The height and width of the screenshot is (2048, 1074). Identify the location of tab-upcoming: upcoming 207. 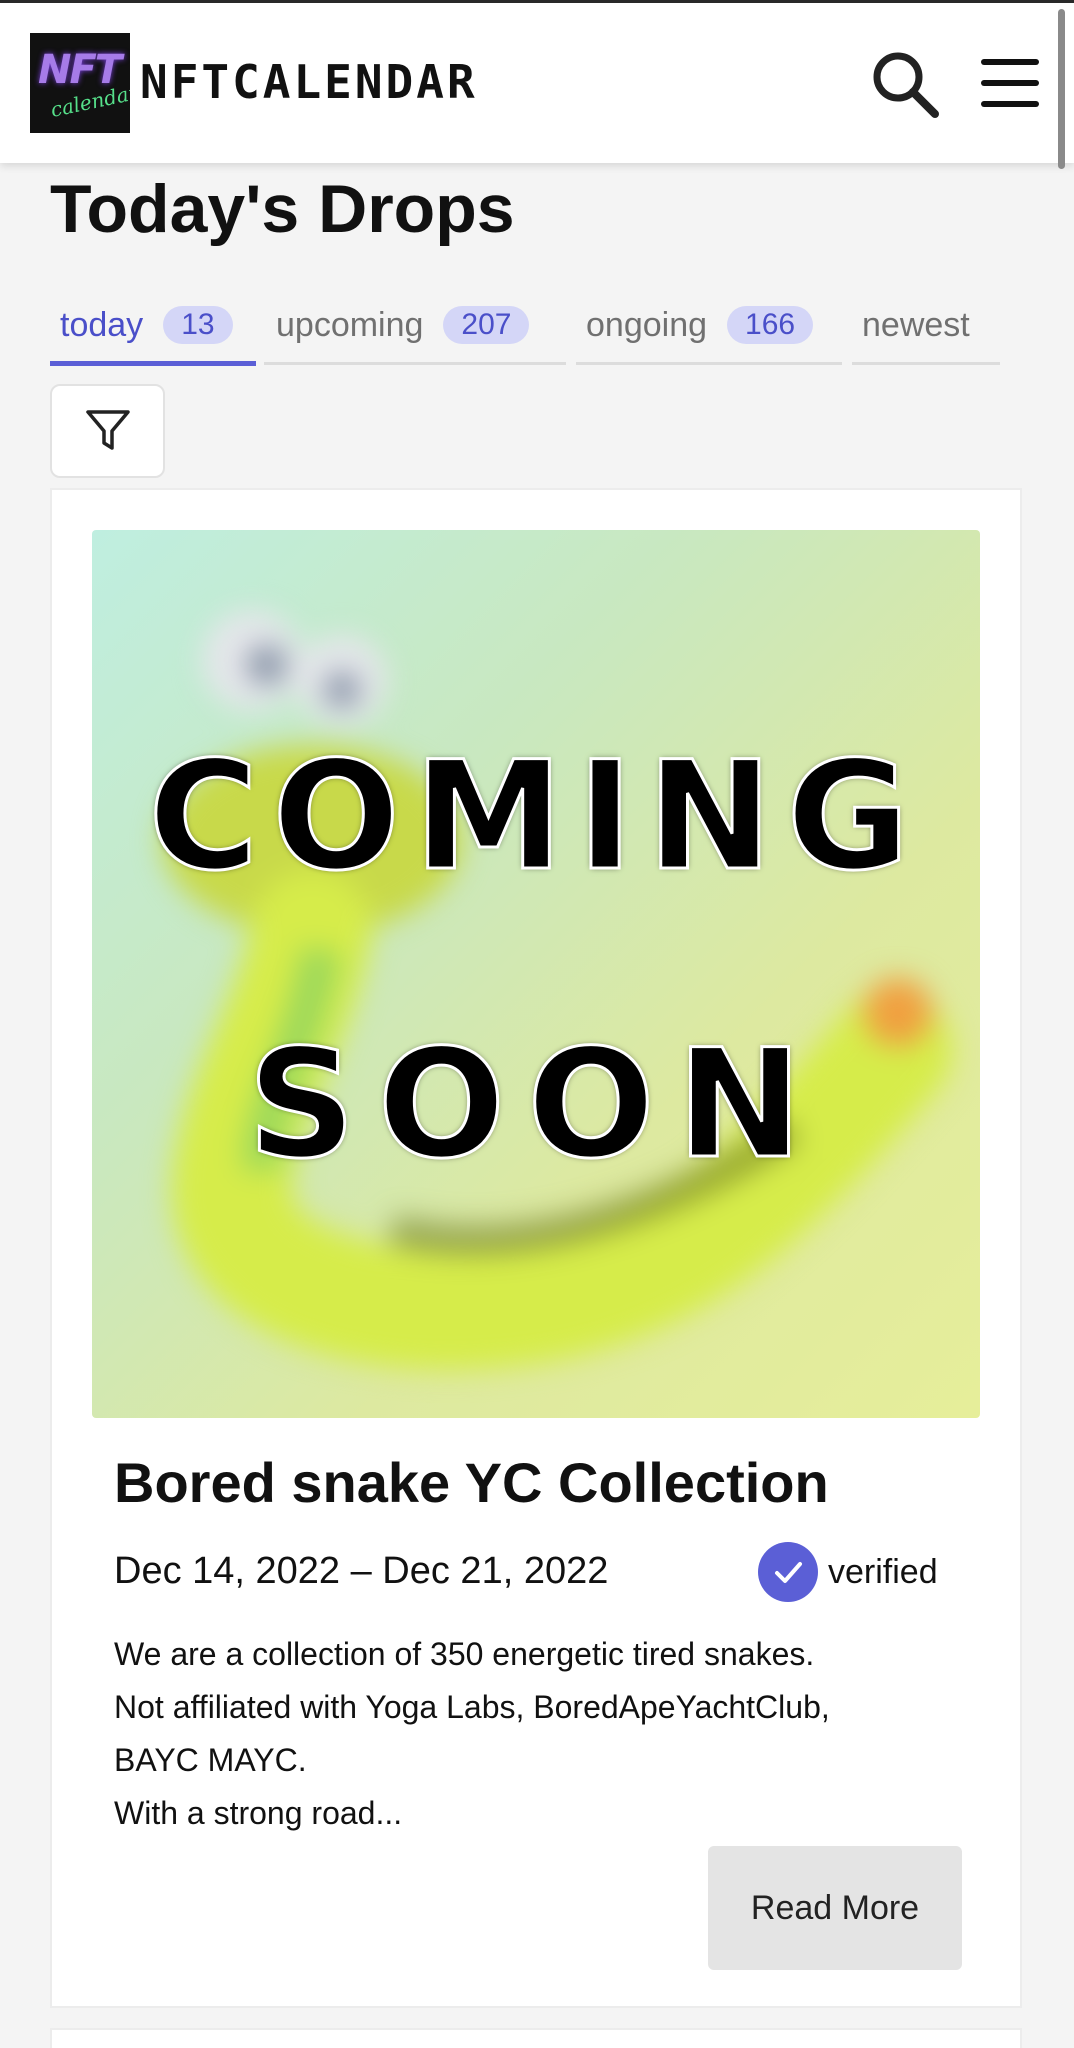
(403, 325).